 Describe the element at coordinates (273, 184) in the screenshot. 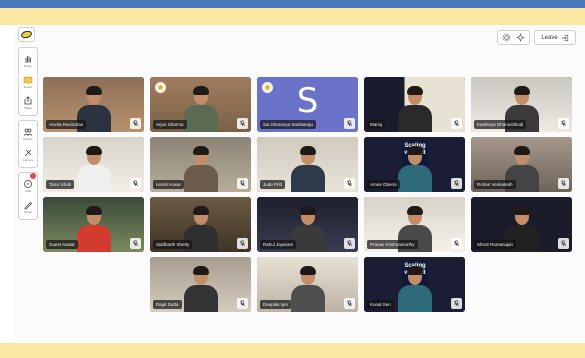

I see `participant-name: Jude Pritt` at that location.